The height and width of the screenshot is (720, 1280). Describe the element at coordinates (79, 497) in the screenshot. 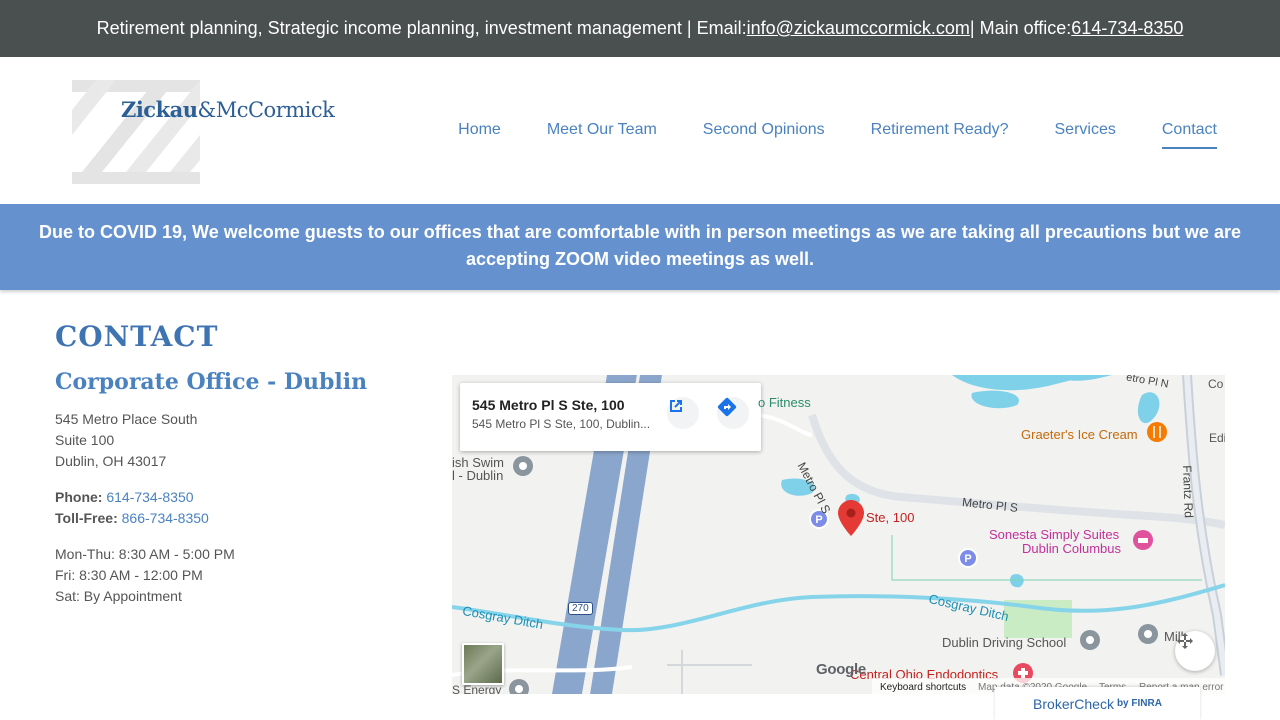

I see `phone-label: Phone:` at that location.